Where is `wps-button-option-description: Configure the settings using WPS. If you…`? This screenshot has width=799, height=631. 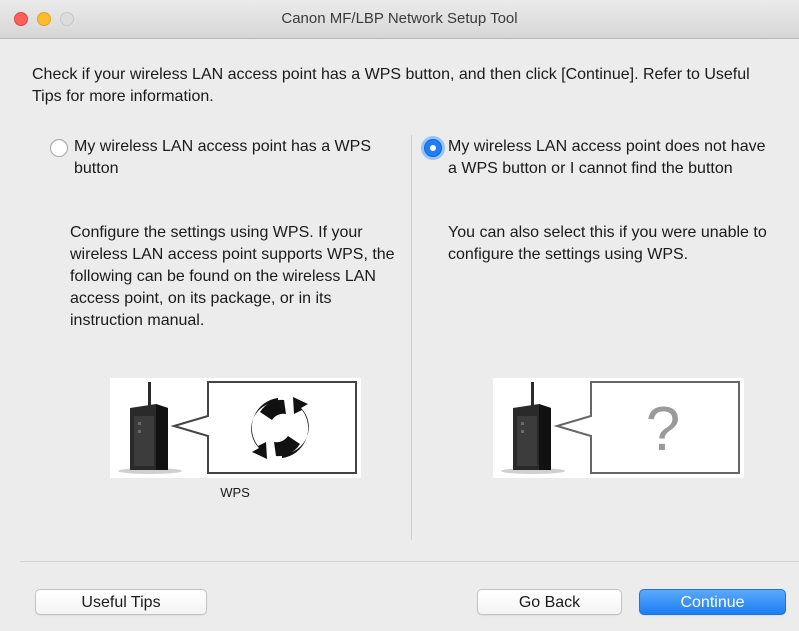 wps-button-option-description: Configure the settings using WPS. If you… is located at coordinates (232, 276).